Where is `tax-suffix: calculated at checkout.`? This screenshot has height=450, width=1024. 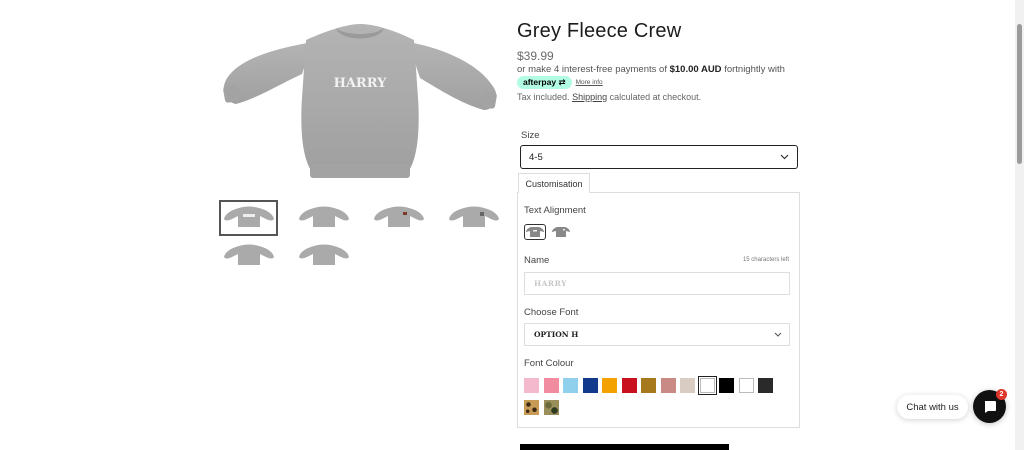
tax-suffix: calculated at checkout. is located at coordinates (655, 97).